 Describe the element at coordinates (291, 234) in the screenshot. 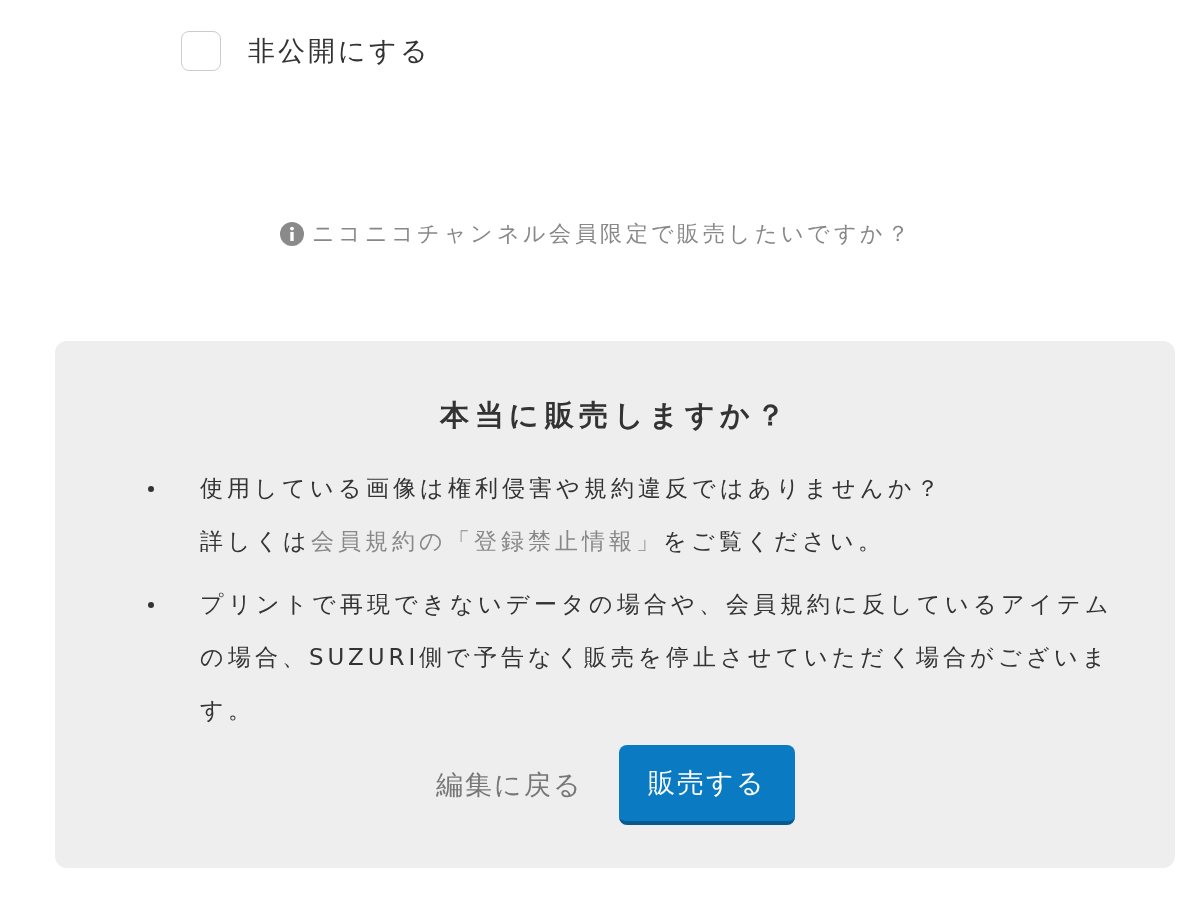

I see `info-icon` at that location.